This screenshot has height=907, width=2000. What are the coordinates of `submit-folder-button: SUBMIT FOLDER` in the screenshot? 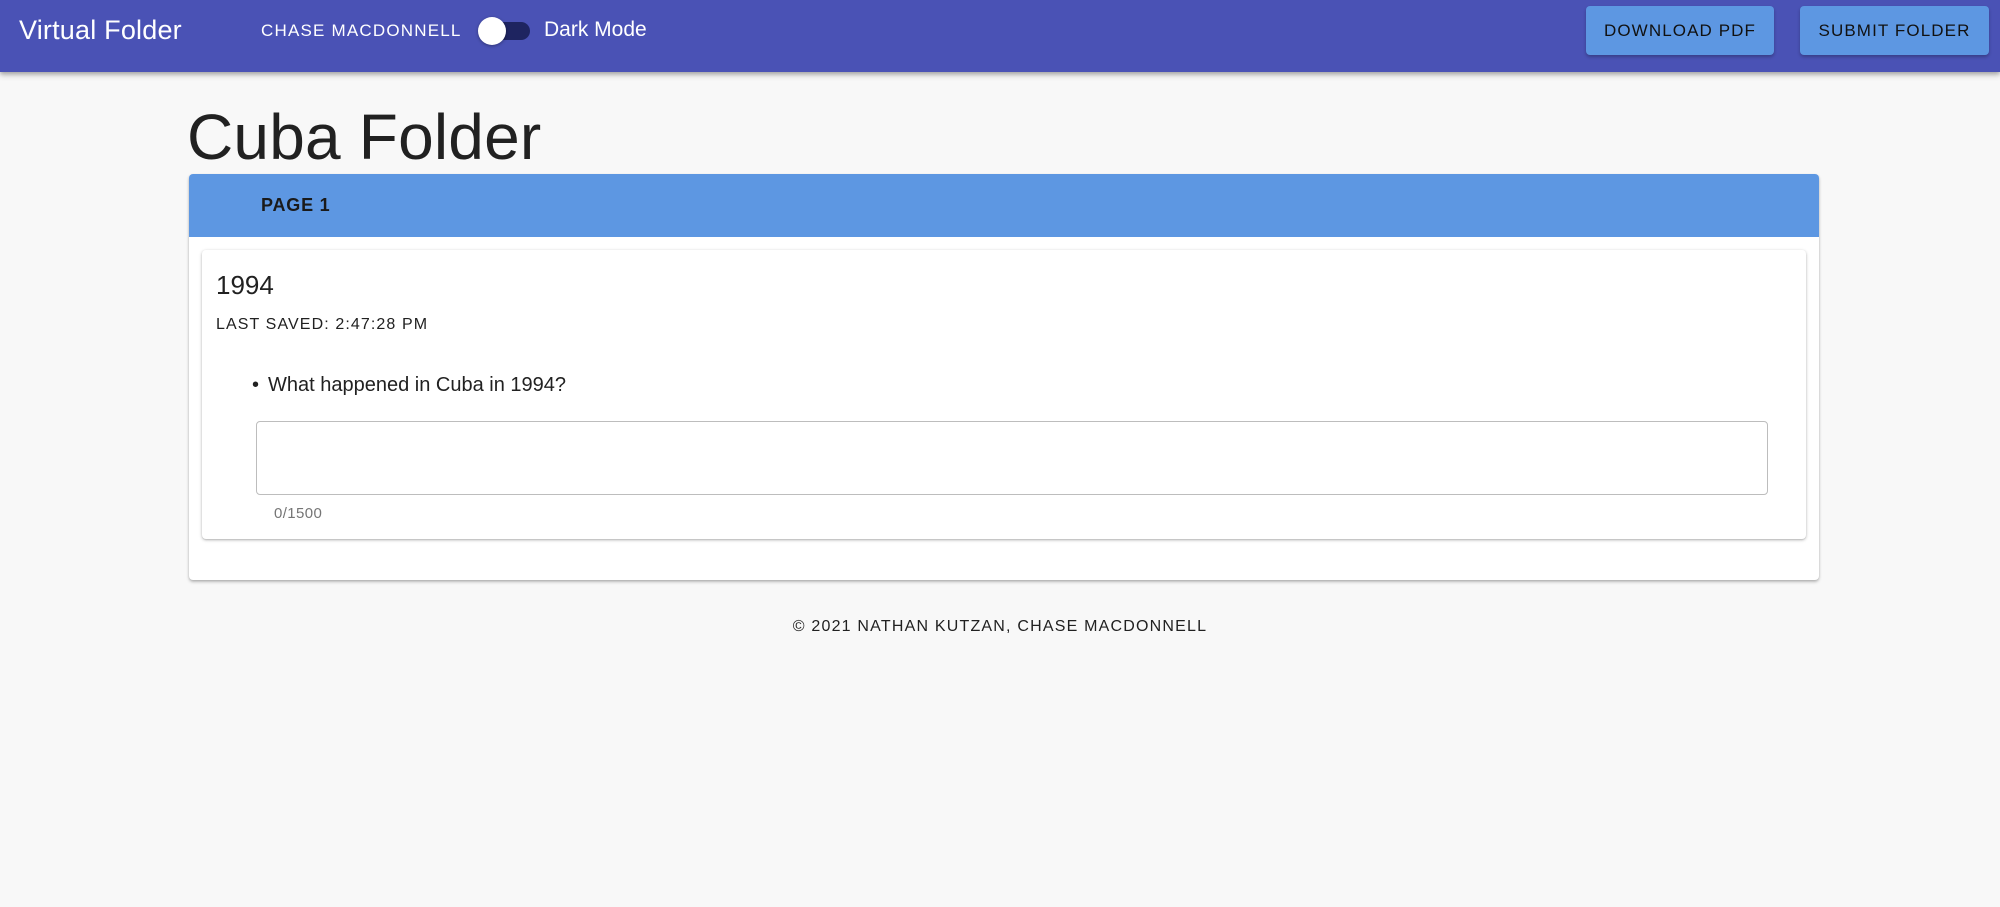 It's located at (1894, 30).